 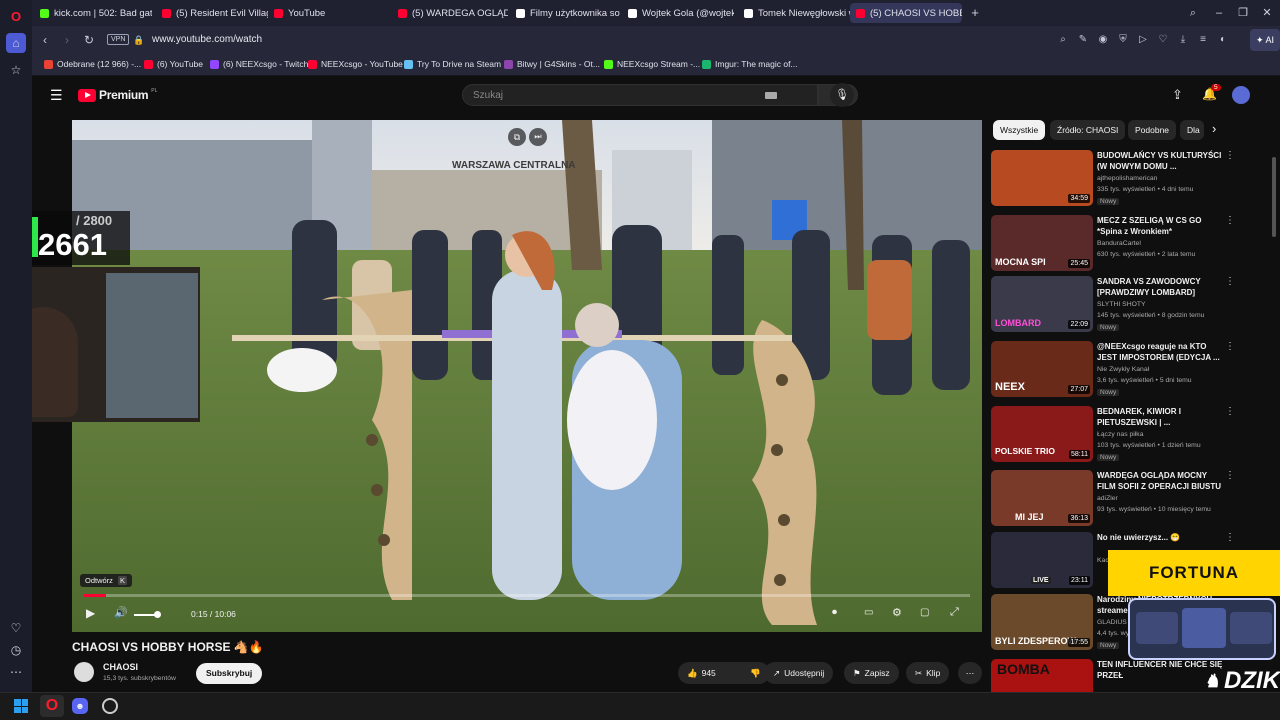 I want to click on hamburger-menu-icon: ☰, so click(x=56, y=95).